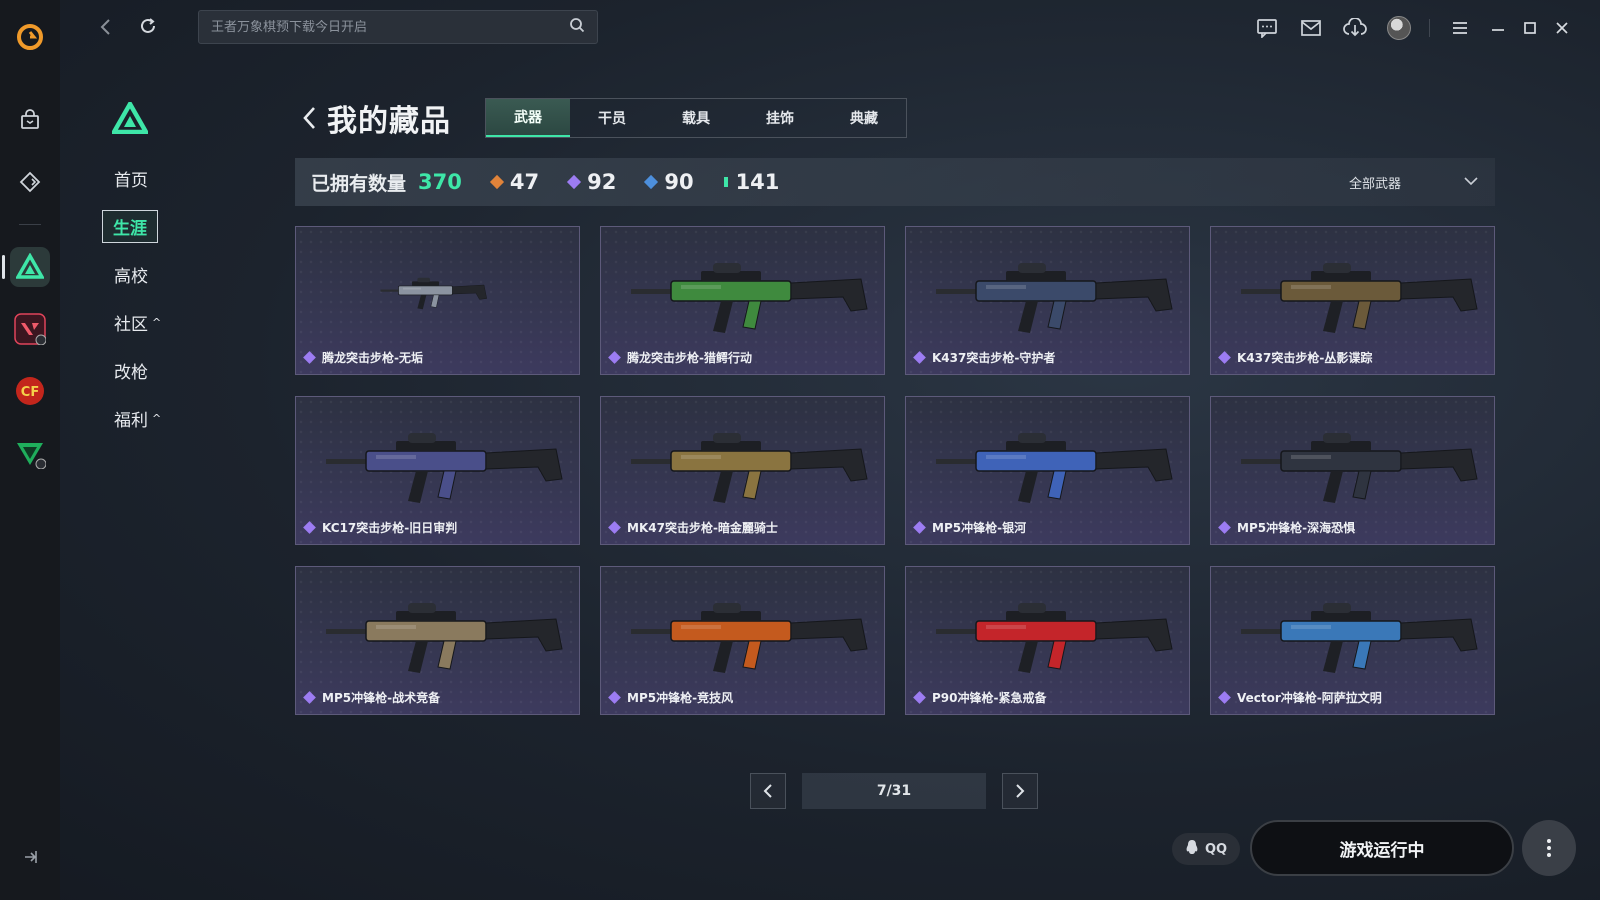  Describe the element at coordinates (130, 226) in the screenshot. I see `sidenav-item-label: 生涯` at that location.